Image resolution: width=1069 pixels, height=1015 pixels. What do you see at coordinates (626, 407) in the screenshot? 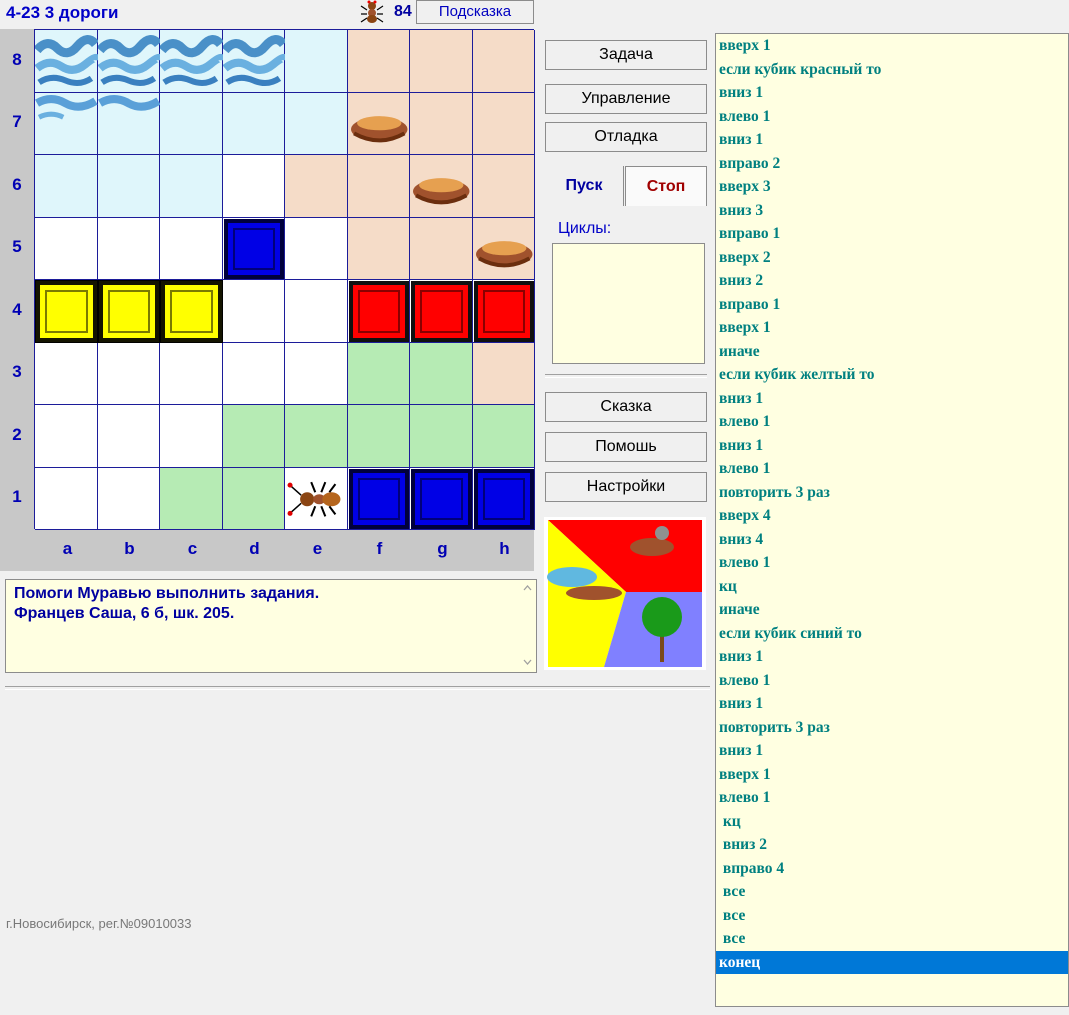
I see `story-button: Сказка` at bounding box center [626, 407].